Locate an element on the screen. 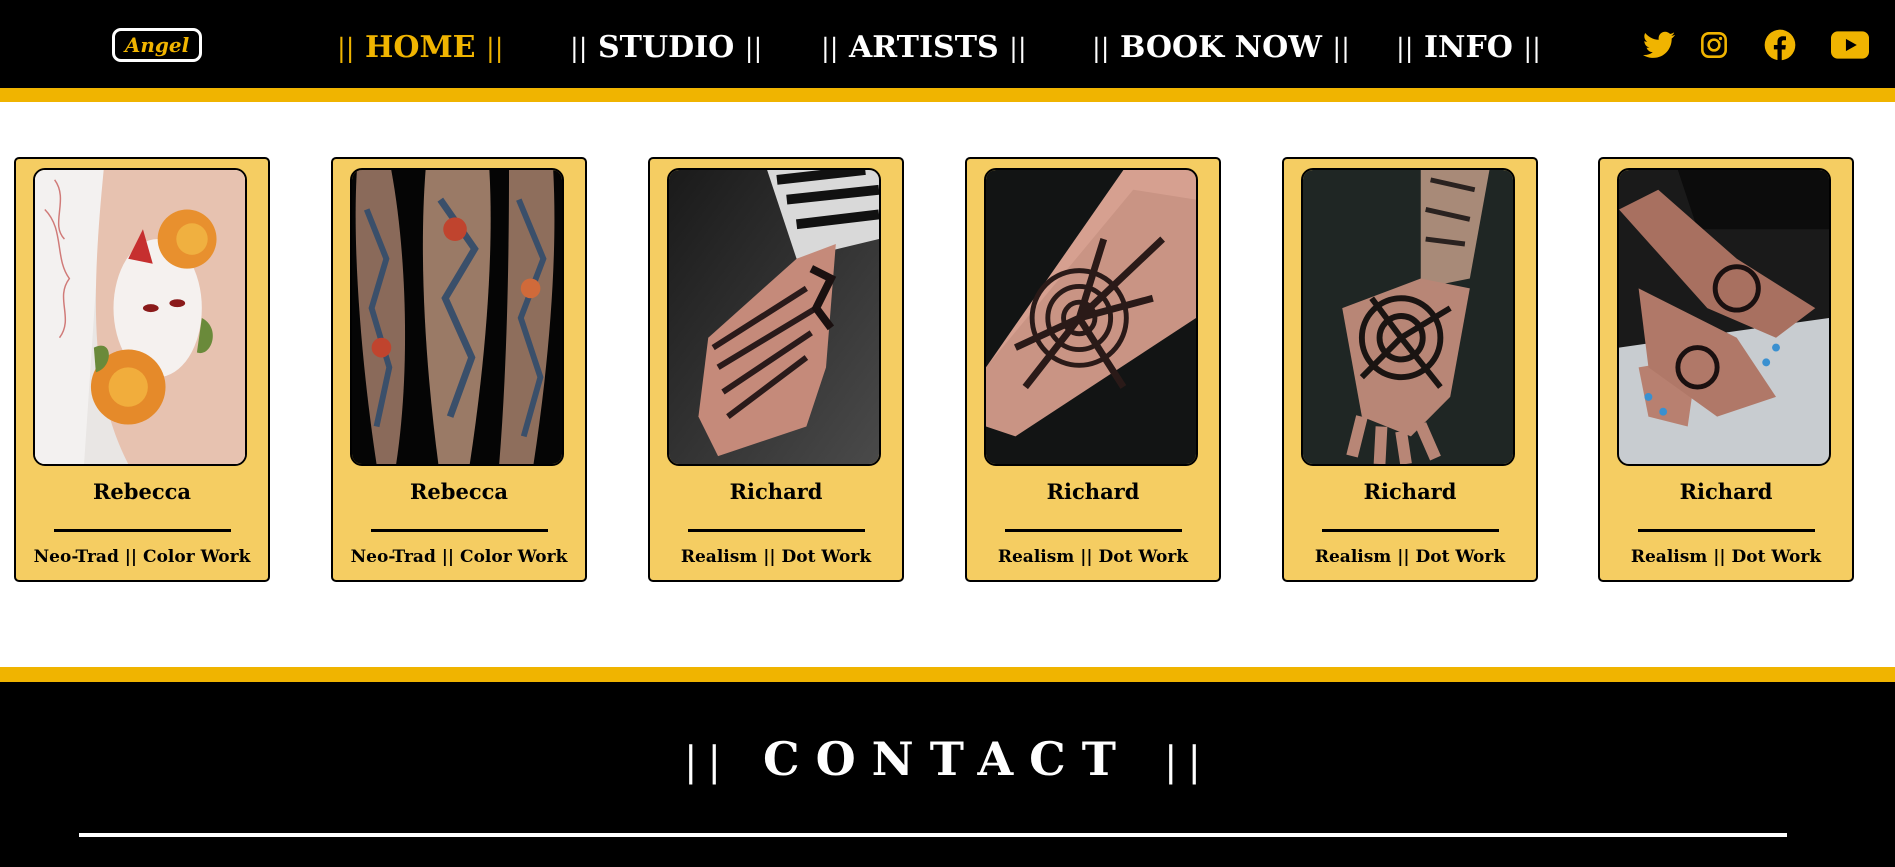 This screenshot has width=1895, height=867. youtube-icon is located at coordinates (1850, 45).